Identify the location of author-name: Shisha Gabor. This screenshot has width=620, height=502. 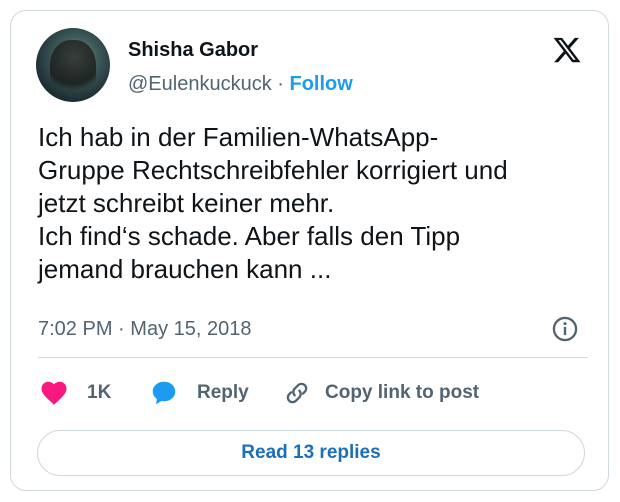
(193, 50).